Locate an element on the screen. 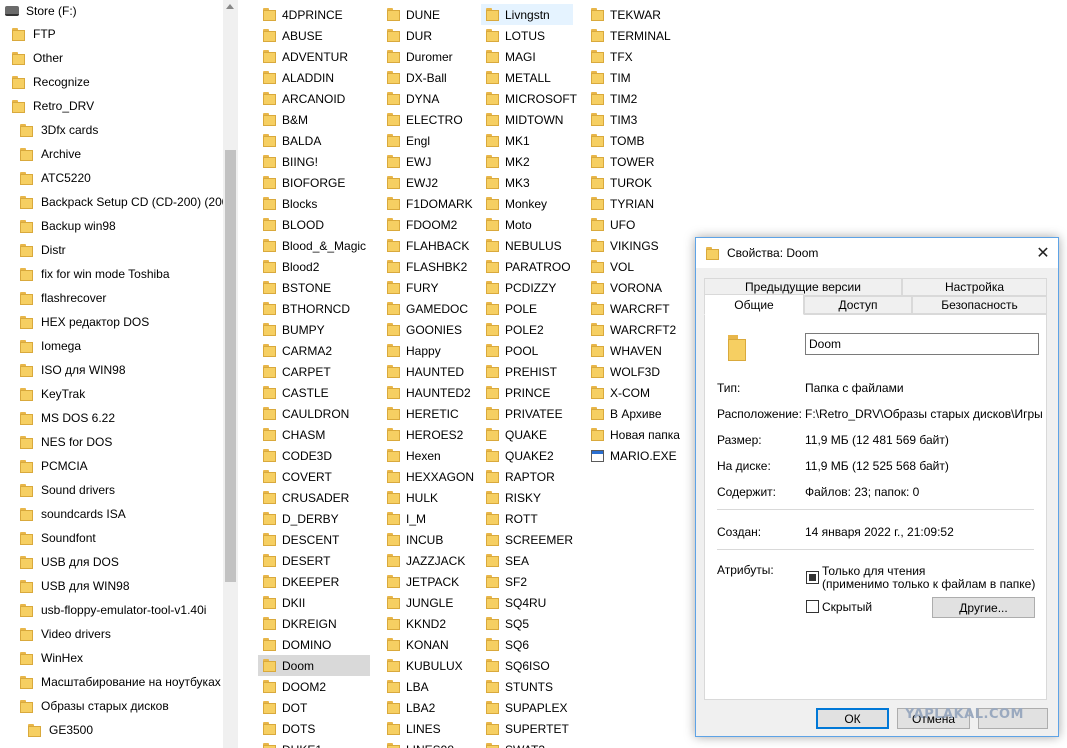 The height and width of the screenshot is (748, 1067). file-item: TOWER is located at coordinates (636, 161).